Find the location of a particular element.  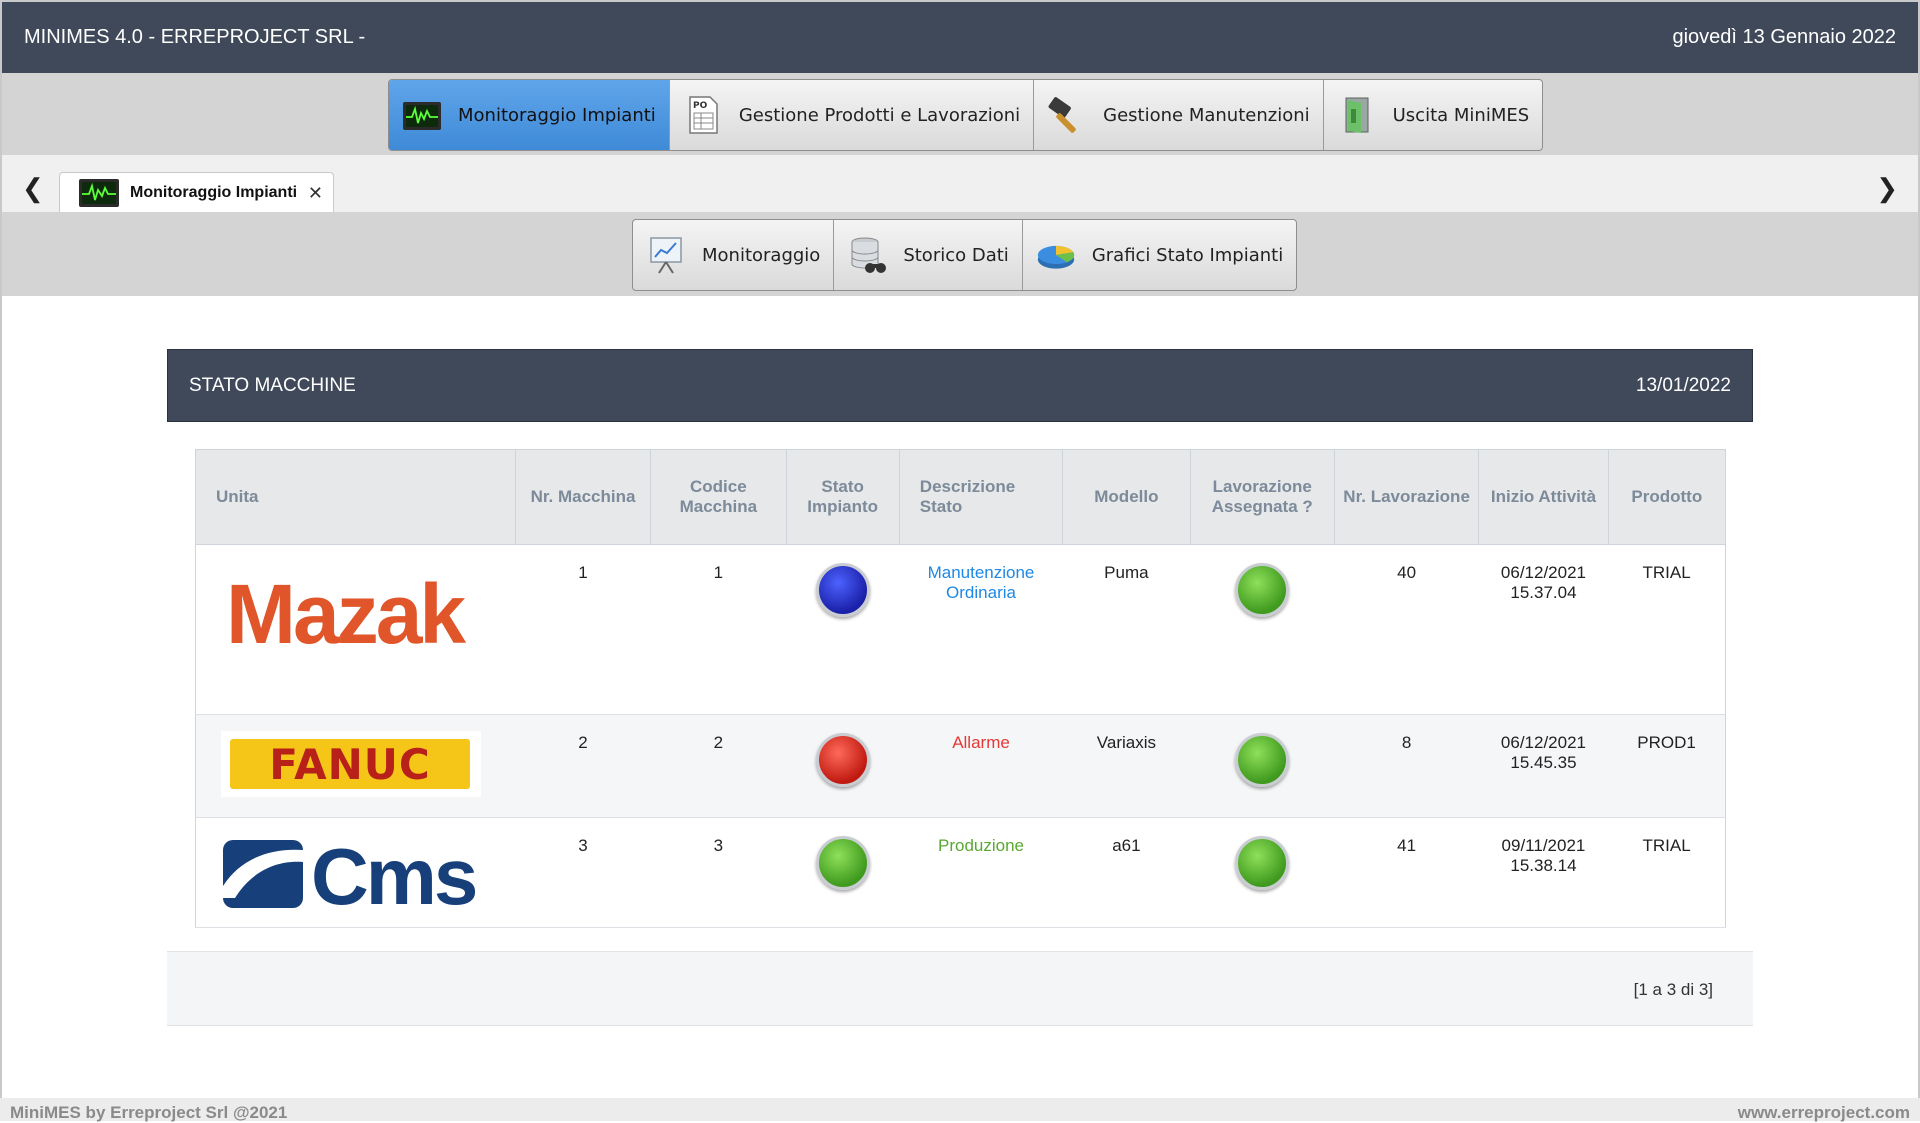

status-indicator-blue is located at coordinates (842, 590).